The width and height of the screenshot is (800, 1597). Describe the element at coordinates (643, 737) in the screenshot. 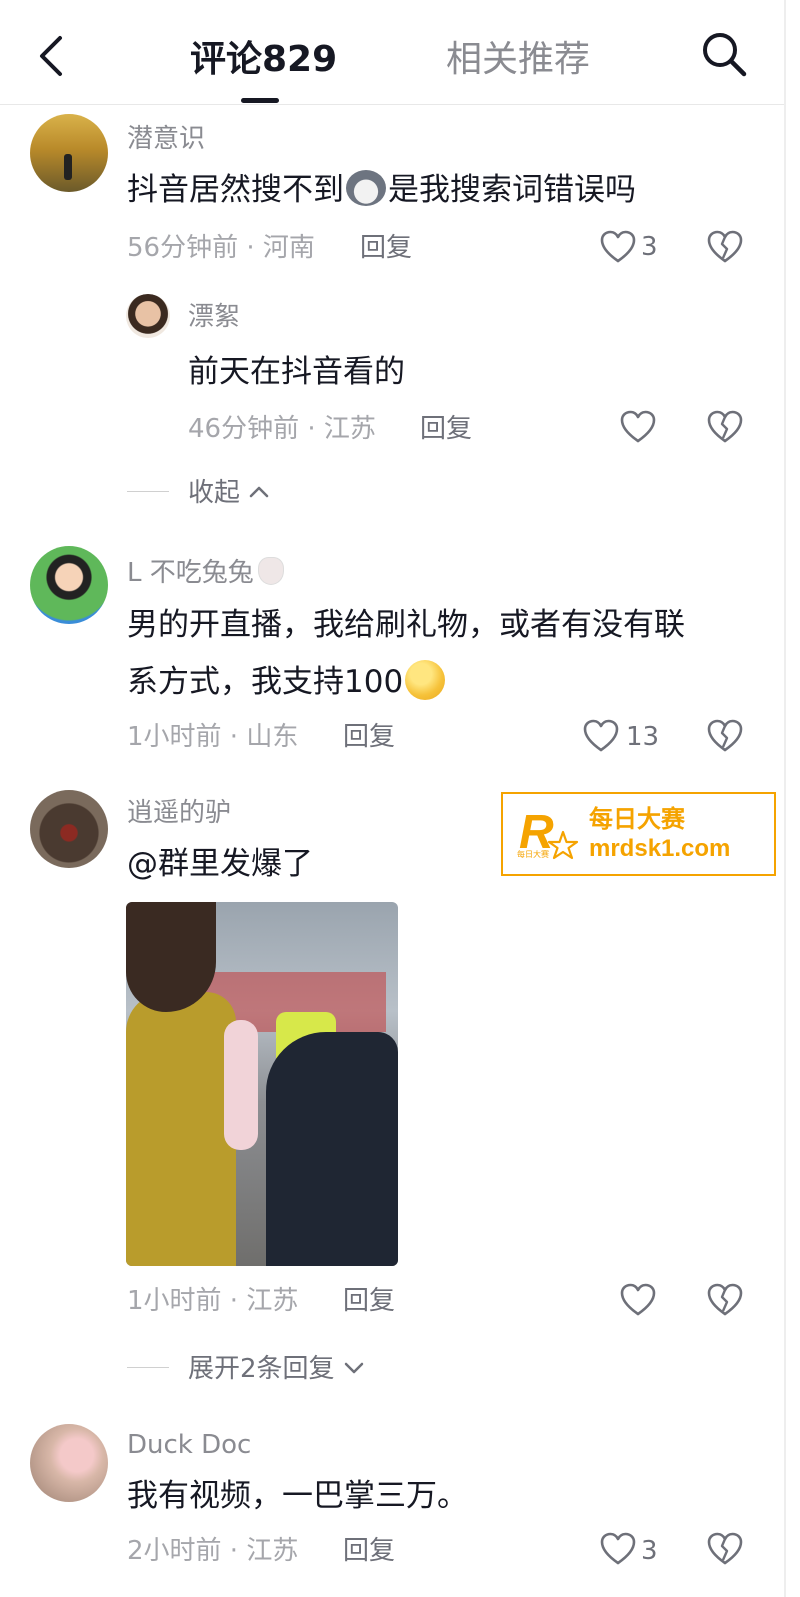

I see `like-count: 13` at that location.